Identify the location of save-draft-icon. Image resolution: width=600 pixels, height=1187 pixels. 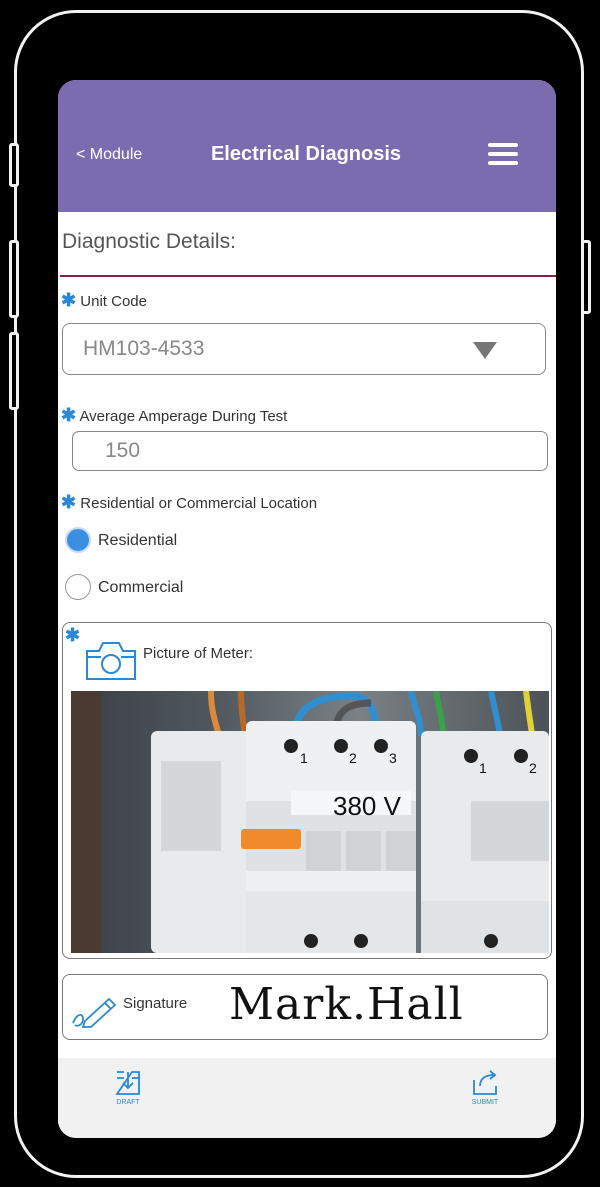
(127, 1083).